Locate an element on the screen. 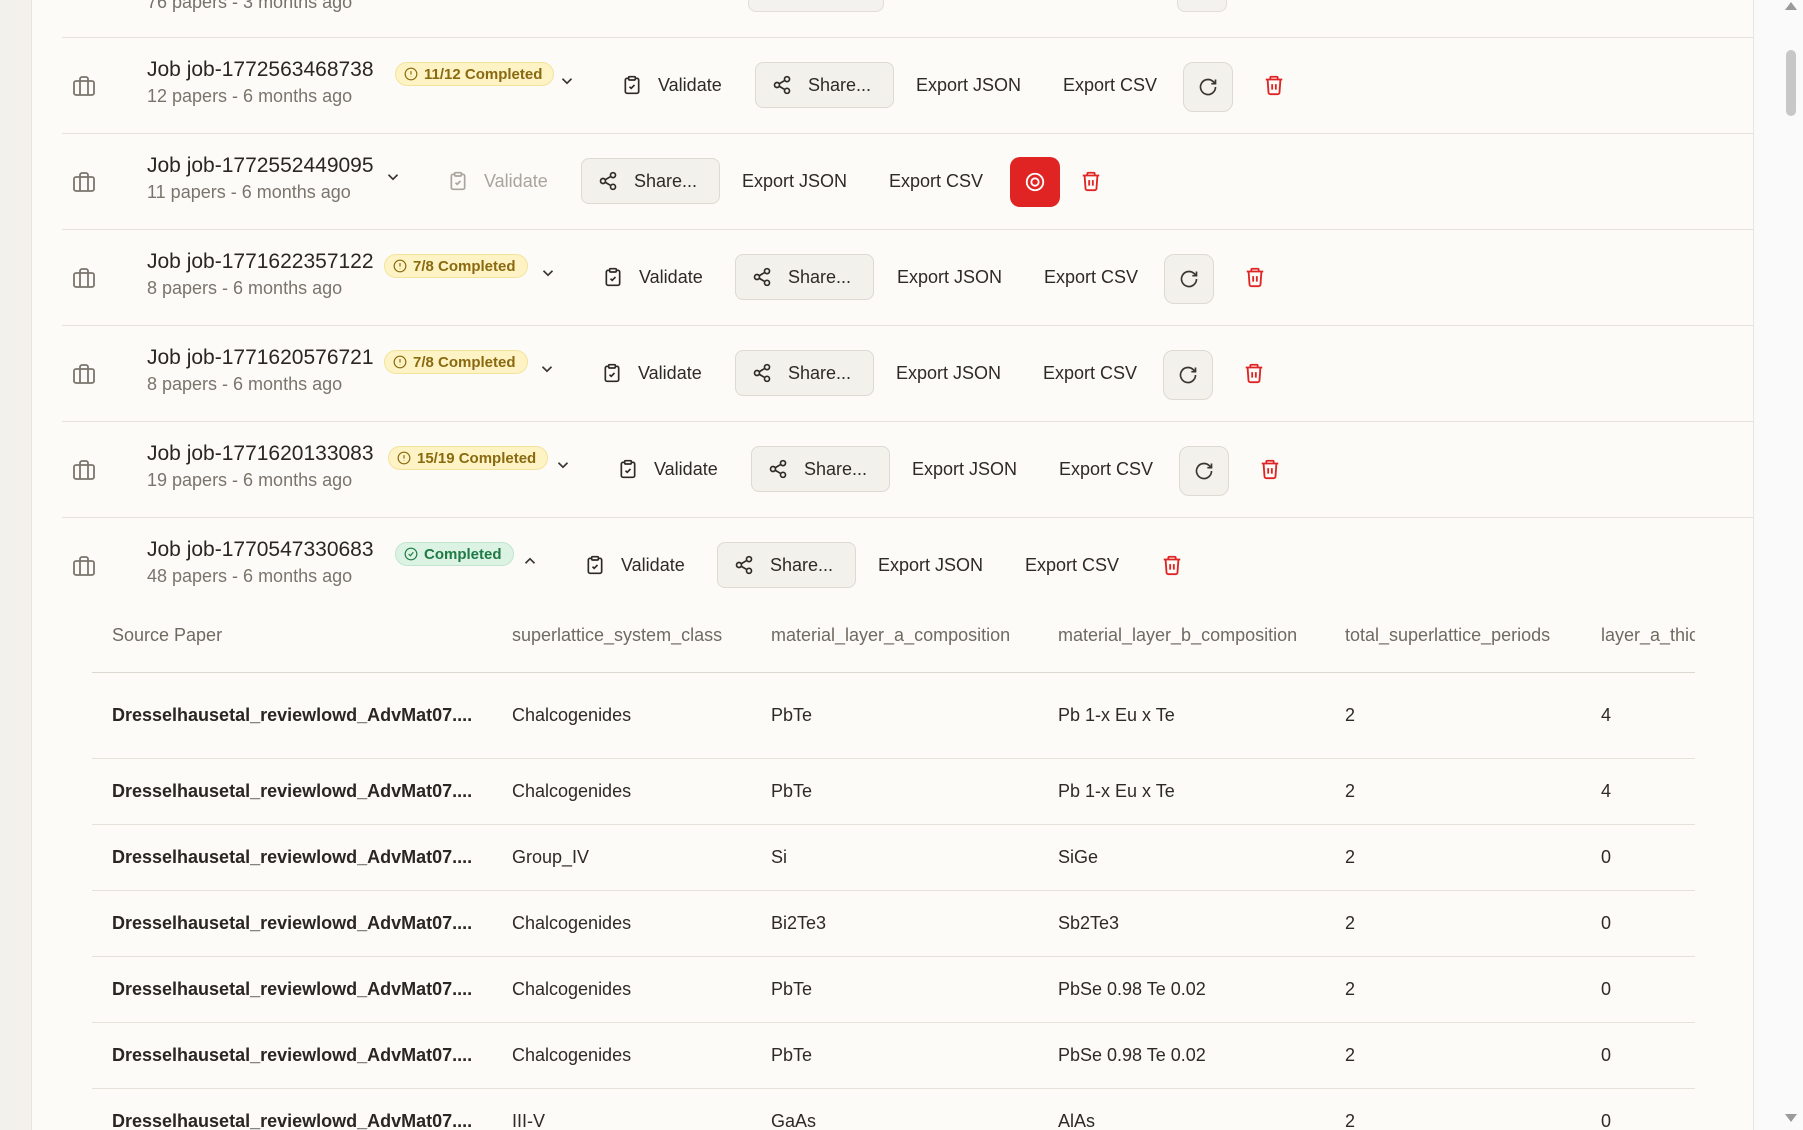  table-cell: 0 is located at coordinates (1638, 857).